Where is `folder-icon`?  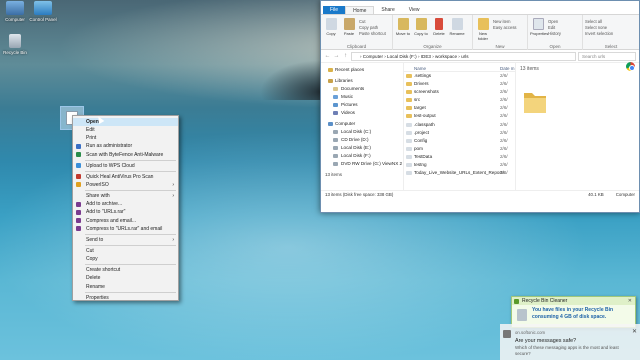 folder-icon is located at coordinates (409, 108).